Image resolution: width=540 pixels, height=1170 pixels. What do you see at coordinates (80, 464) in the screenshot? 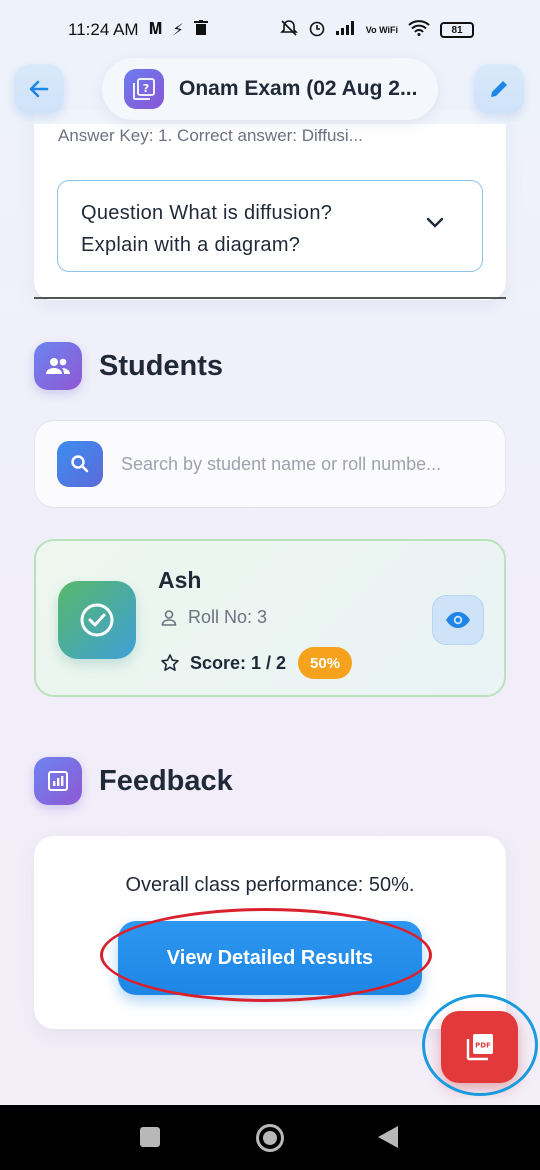
I see `search-icon` at bounding box center [80, 464].